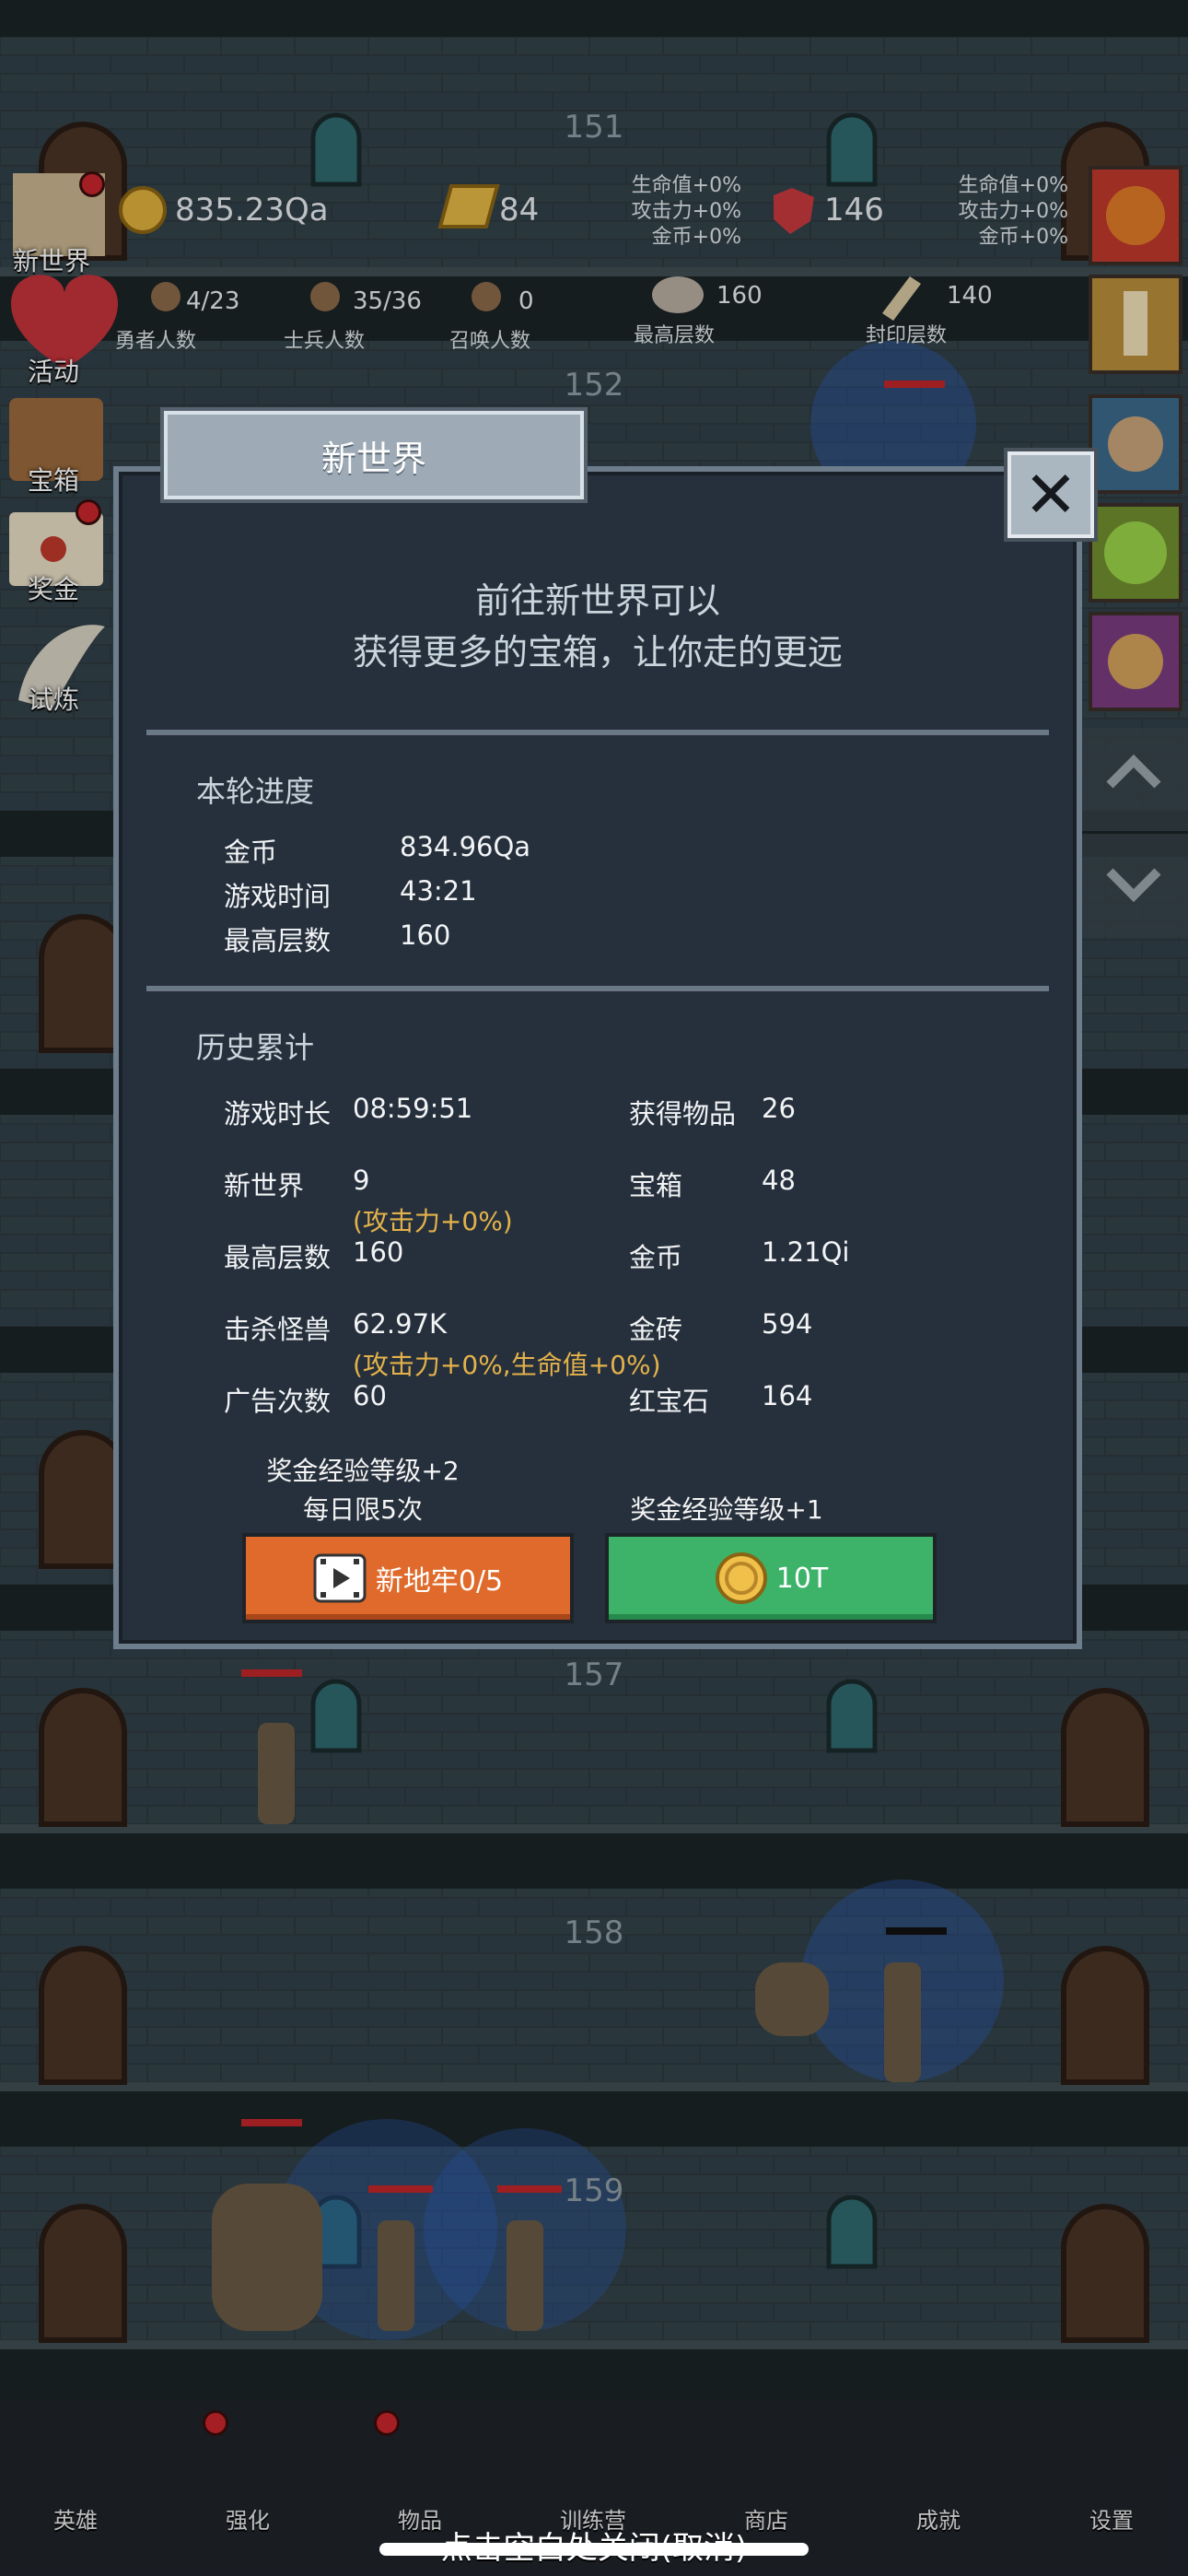 The height and width of the screenshot is (2576, 1188). Describe the element at coordinates (363, 1490) in the screenshot. I see `ad-bonus-info: 奖金经验等级+2 每日限5次` at that location.